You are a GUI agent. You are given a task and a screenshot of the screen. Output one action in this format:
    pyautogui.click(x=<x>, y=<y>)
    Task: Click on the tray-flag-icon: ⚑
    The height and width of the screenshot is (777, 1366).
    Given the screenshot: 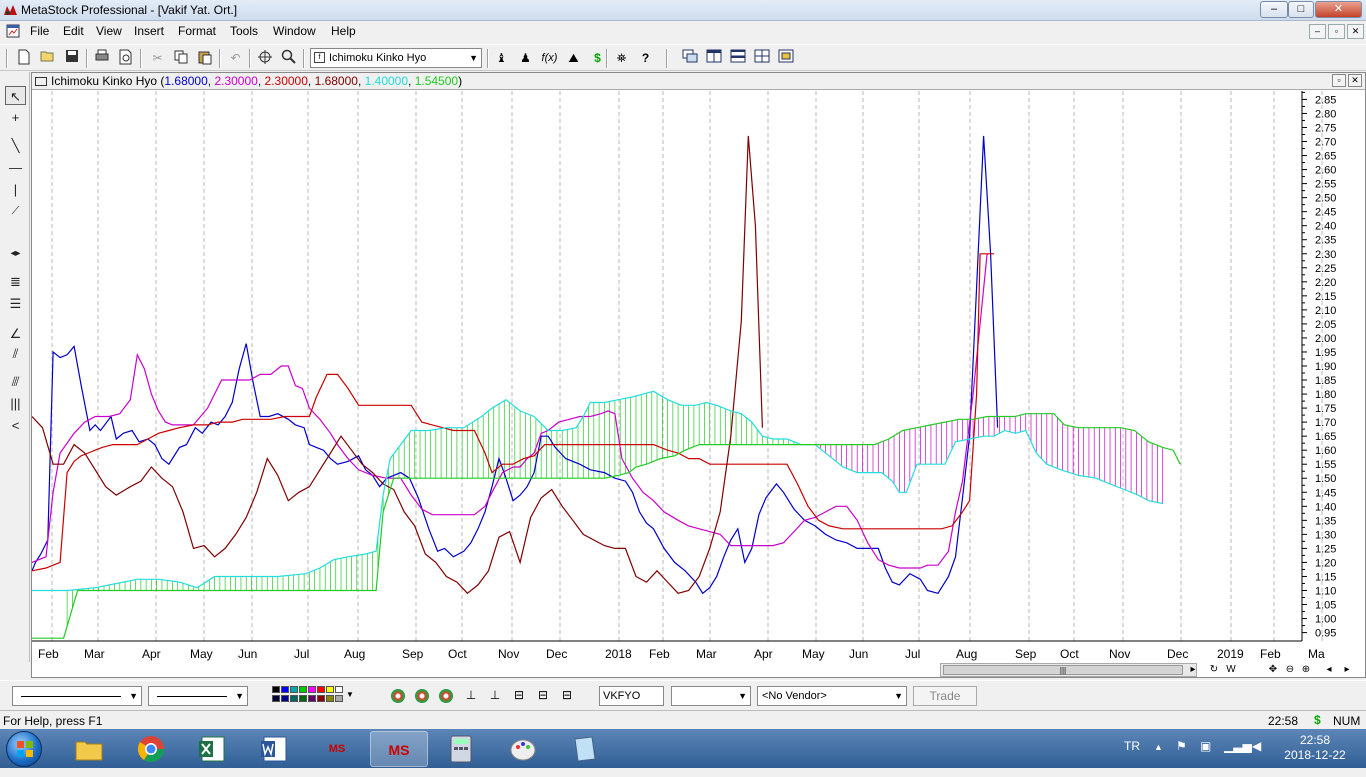 What is the action you would take?
    pyautogui.click(x=1181, y=746)
    